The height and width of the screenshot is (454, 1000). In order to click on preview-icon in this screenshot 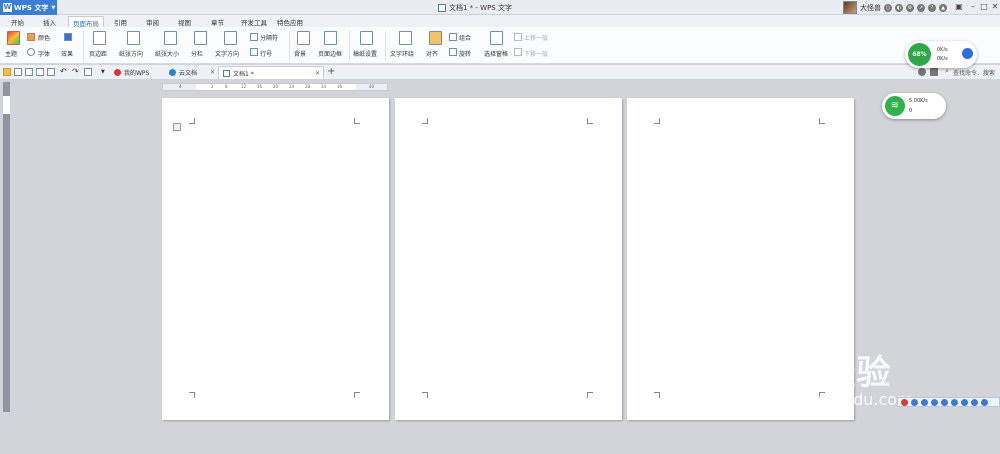, I will do `click(51, 72)`.